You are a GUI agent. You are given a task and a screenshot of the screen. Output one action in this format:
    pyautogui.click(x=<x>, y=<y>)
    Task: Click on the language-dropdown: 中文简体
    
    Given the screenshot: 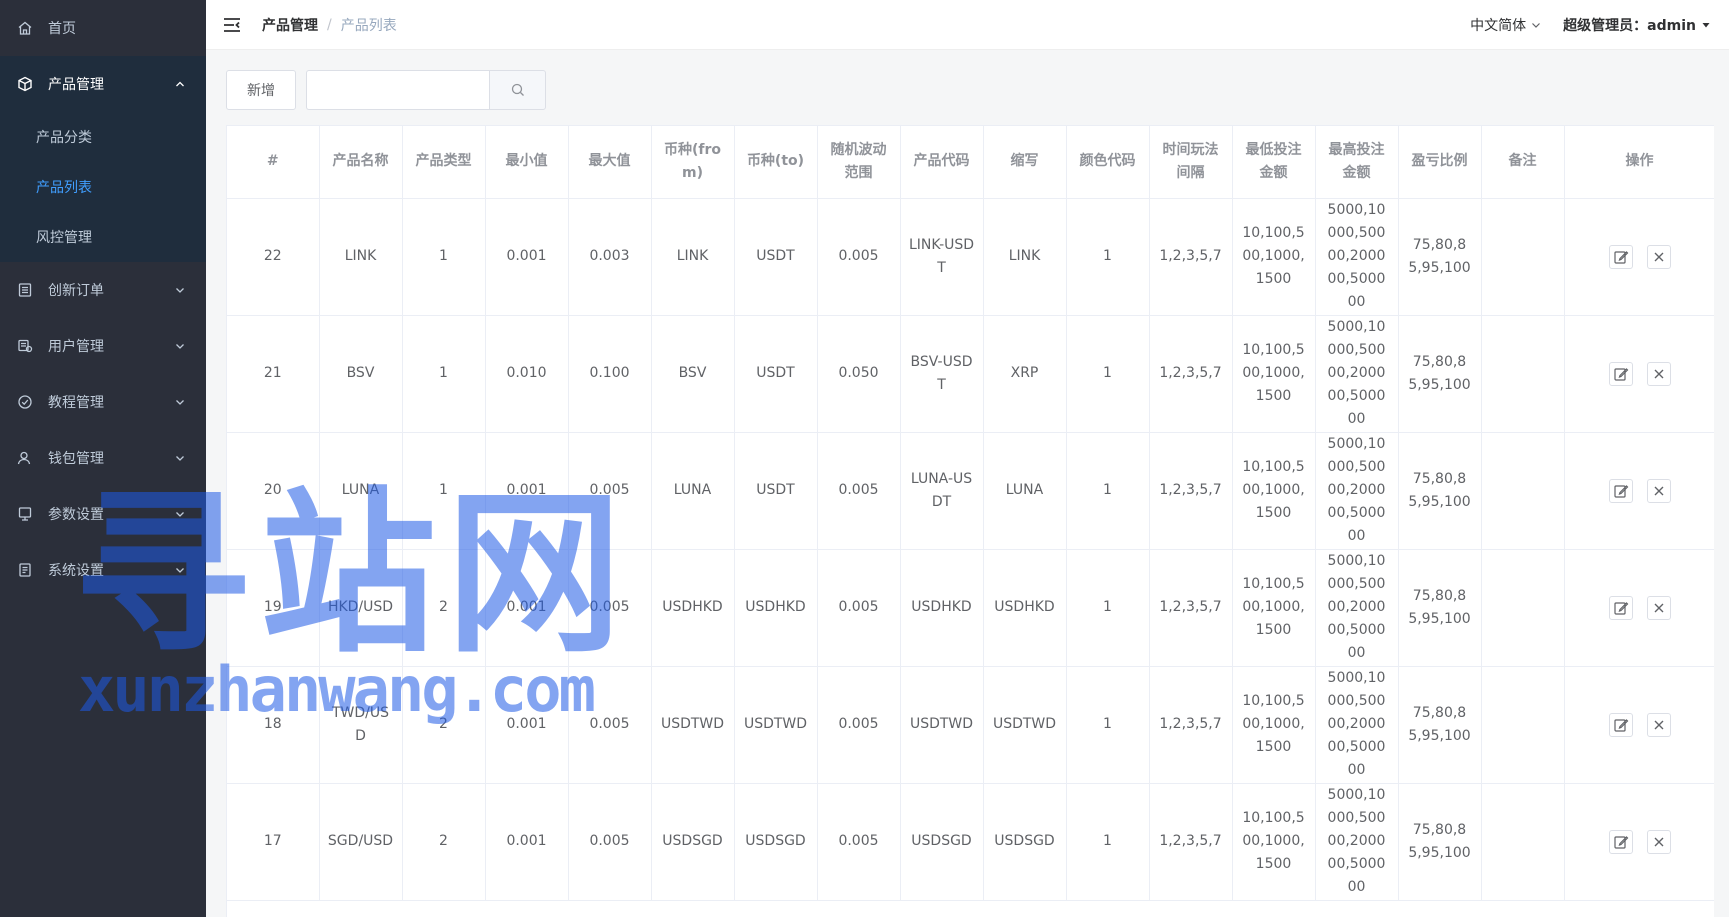 What is the action you would take?
    pyautogui.click(x=1505, y=25)
    